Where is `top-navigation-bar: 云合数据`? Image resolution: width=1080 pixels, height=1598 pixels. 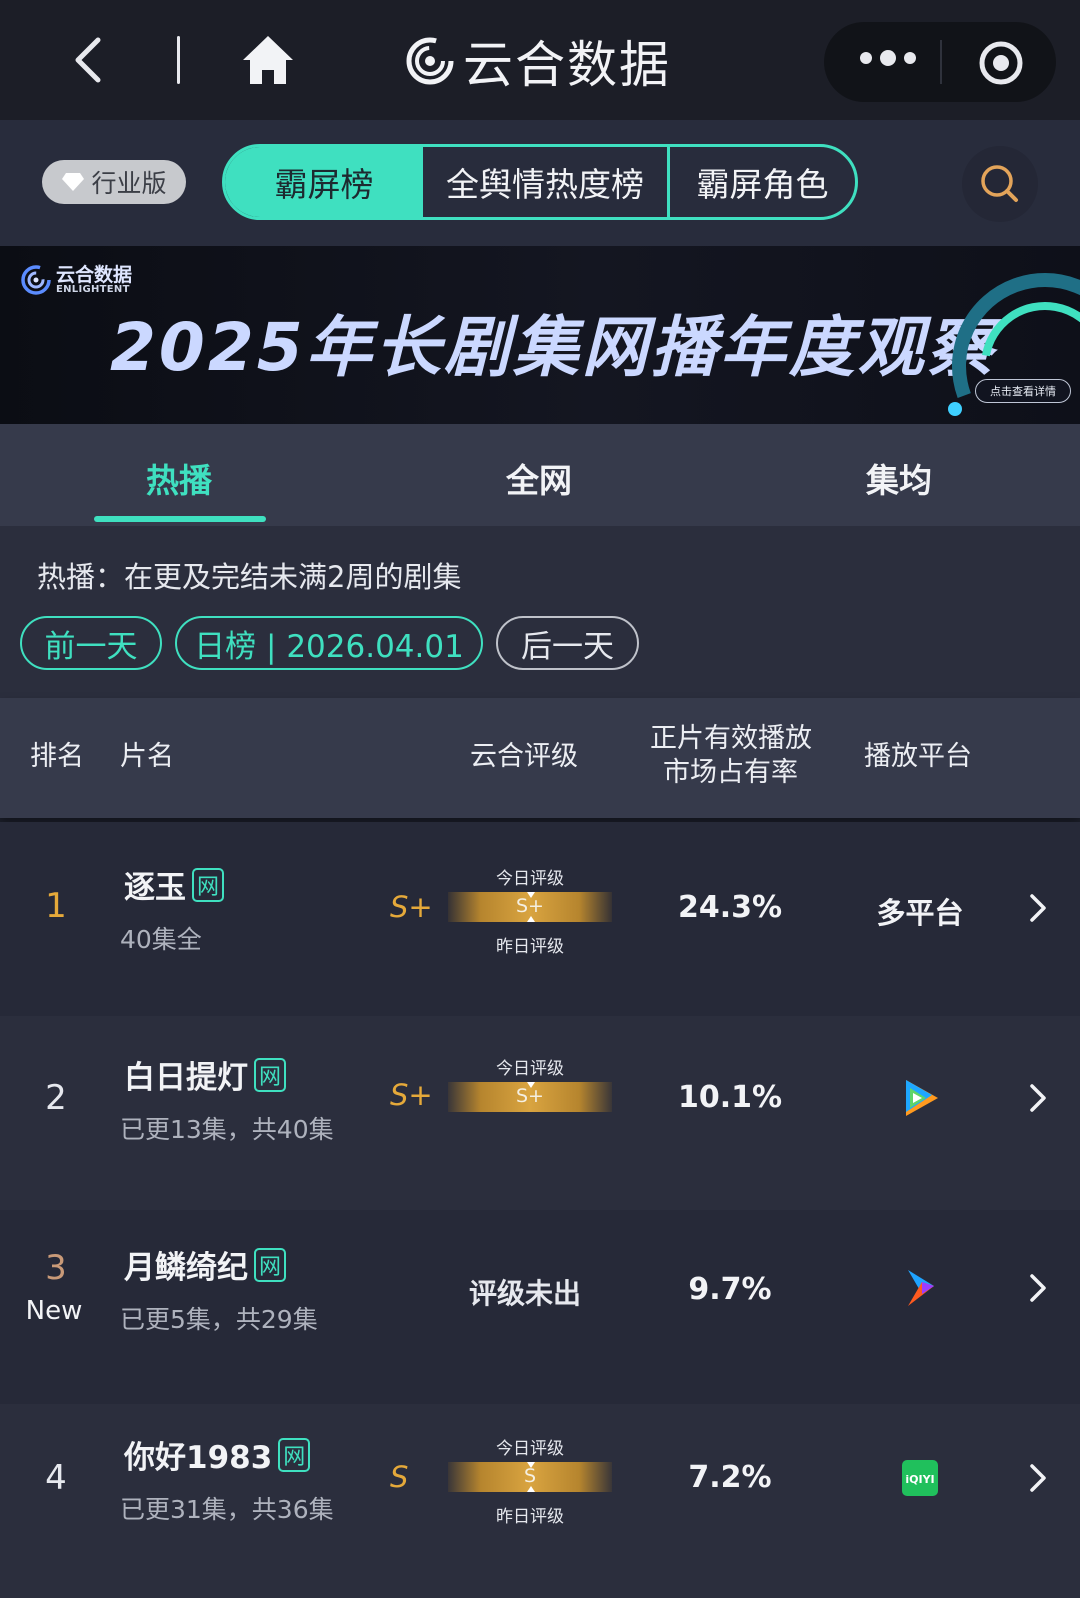
top-navigation-bar: 云合数据 is located at coordinates (540, 60).